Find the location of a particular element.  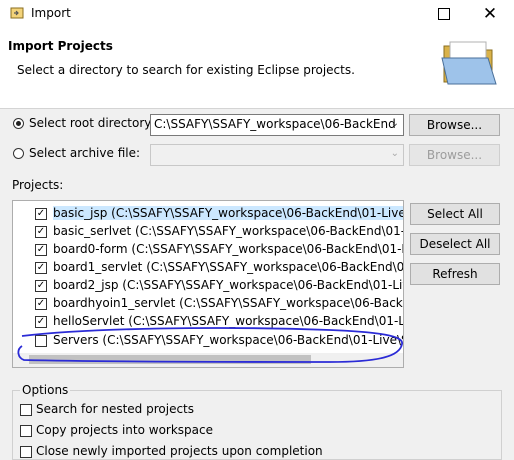

deselect-all-button: Deselect All is located at coordinates (455, 244).